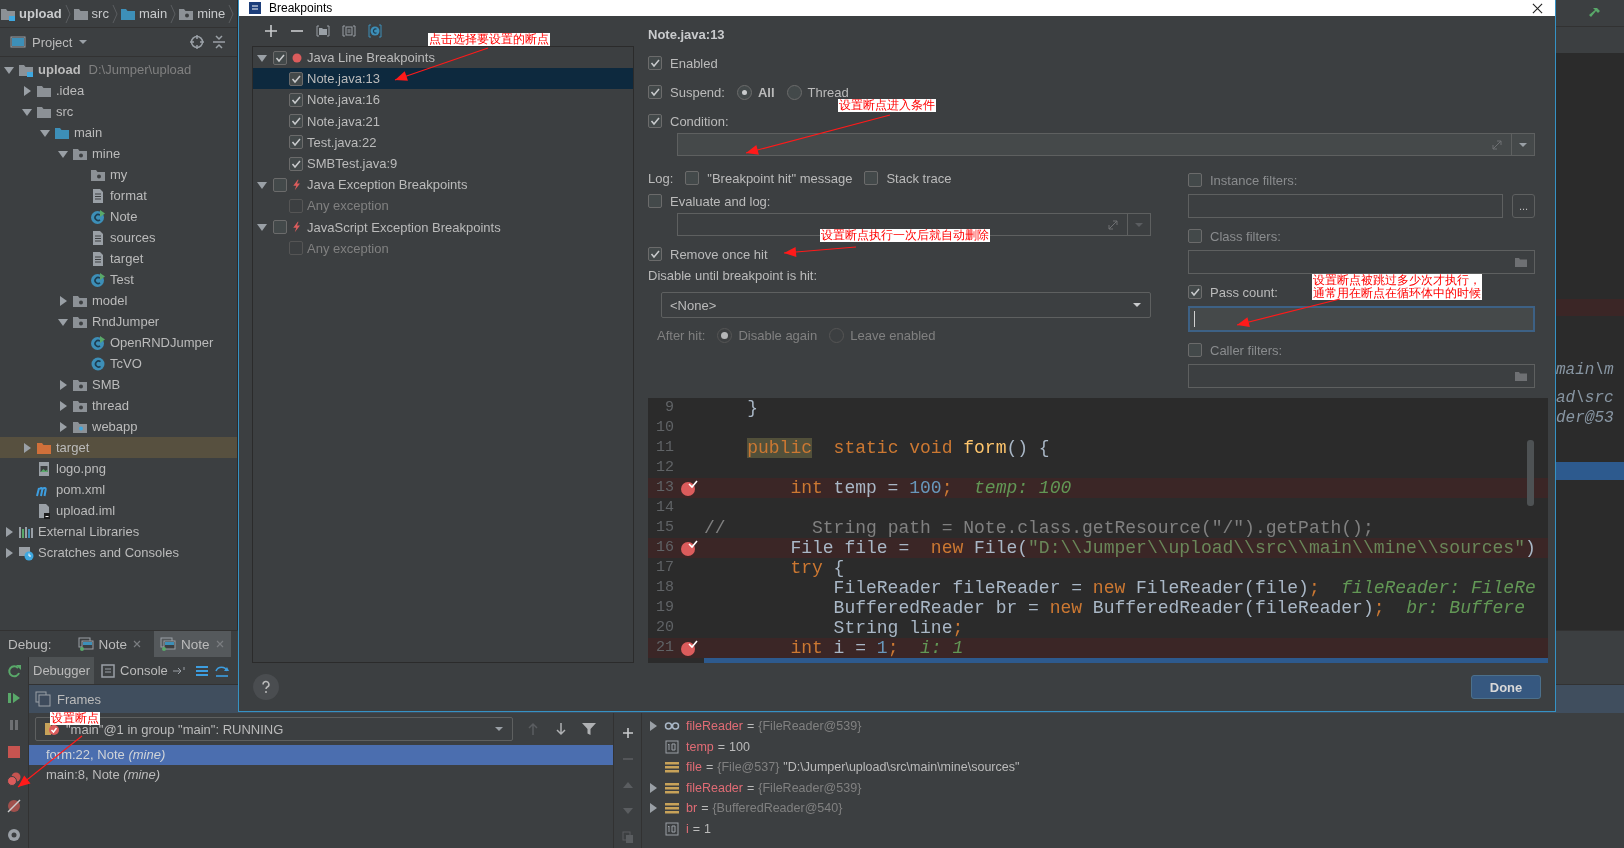 The image size is (1624, 848). I want to click on tree-item: Note, so click(118, 216).